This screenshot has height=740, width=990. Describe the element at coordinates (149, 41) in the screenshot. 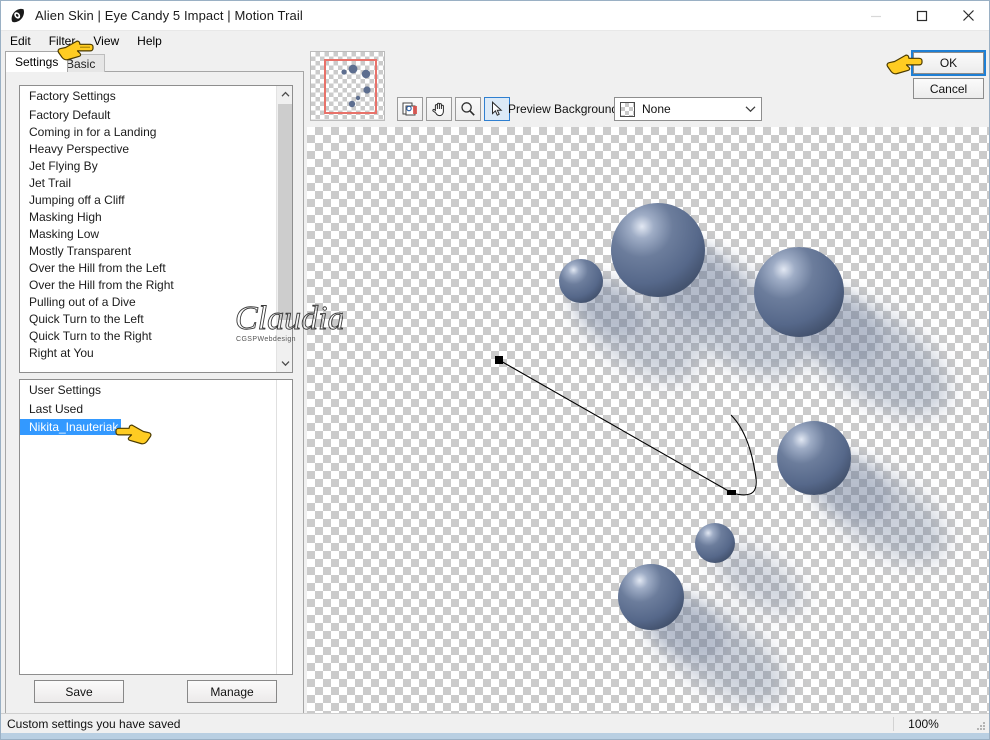

I see `menu-item-help: Help` at that location.